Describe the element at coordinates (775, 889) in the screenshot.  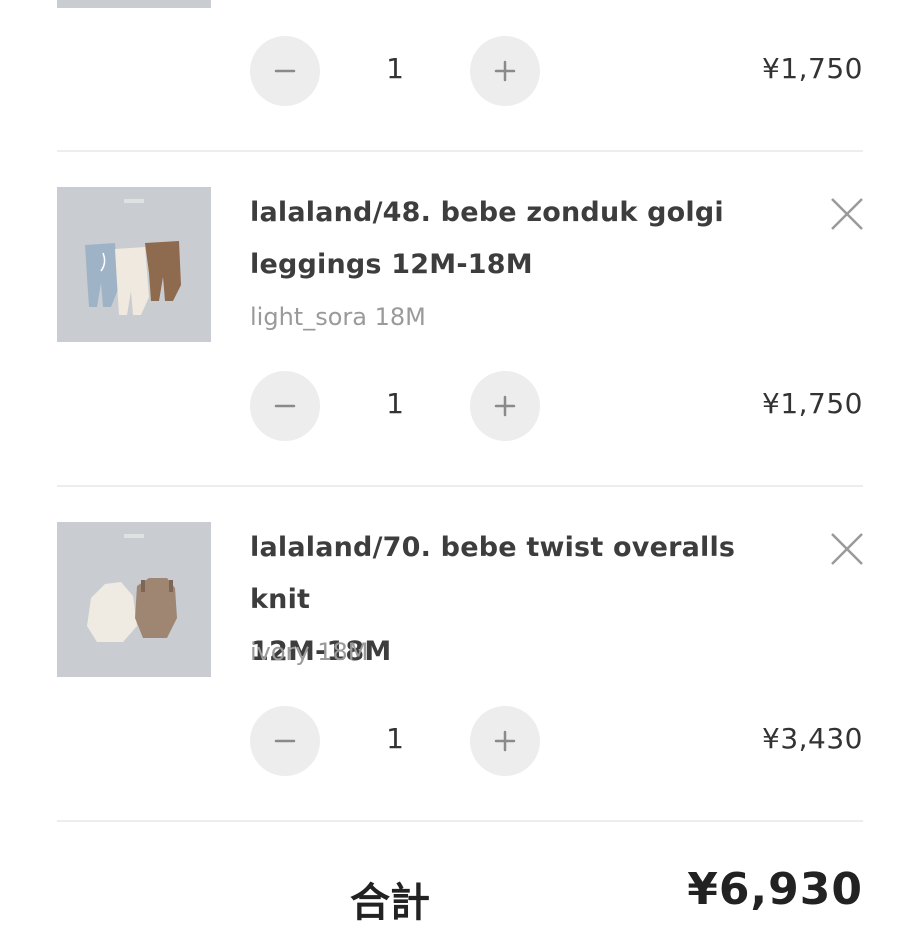
I see `total-value: ¥6,930` at that location.